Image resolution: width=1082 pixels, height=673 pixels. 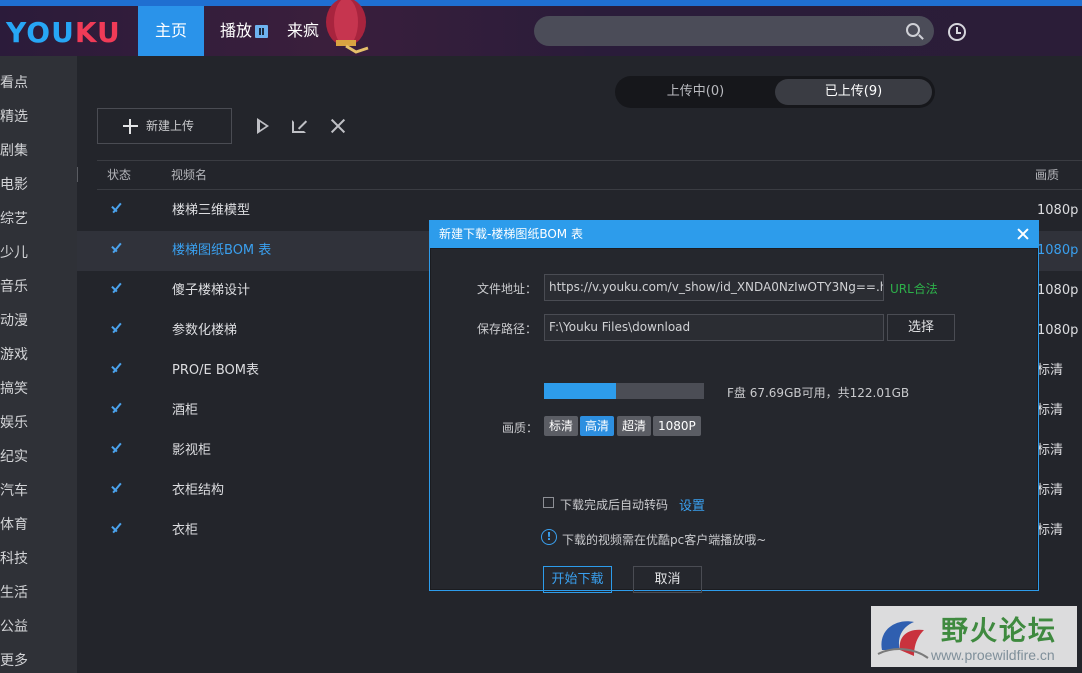 What do you see at coordinates (38, 559) in the screenshot?
I see `sidebar-item: 科技` at bounding box center [38, 559].